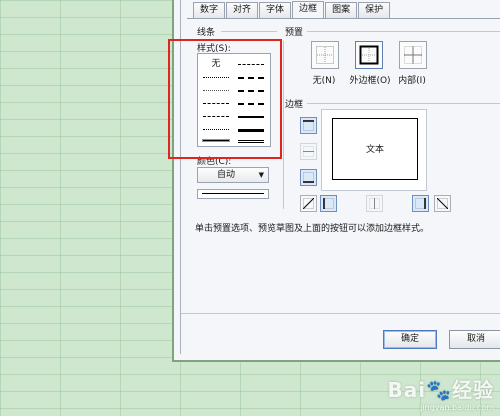 The height and width of the screenshot is (416, 500). Describe the element at coordinates (225, 175) in the screenshot. I see `color-value: 自动` at that location.